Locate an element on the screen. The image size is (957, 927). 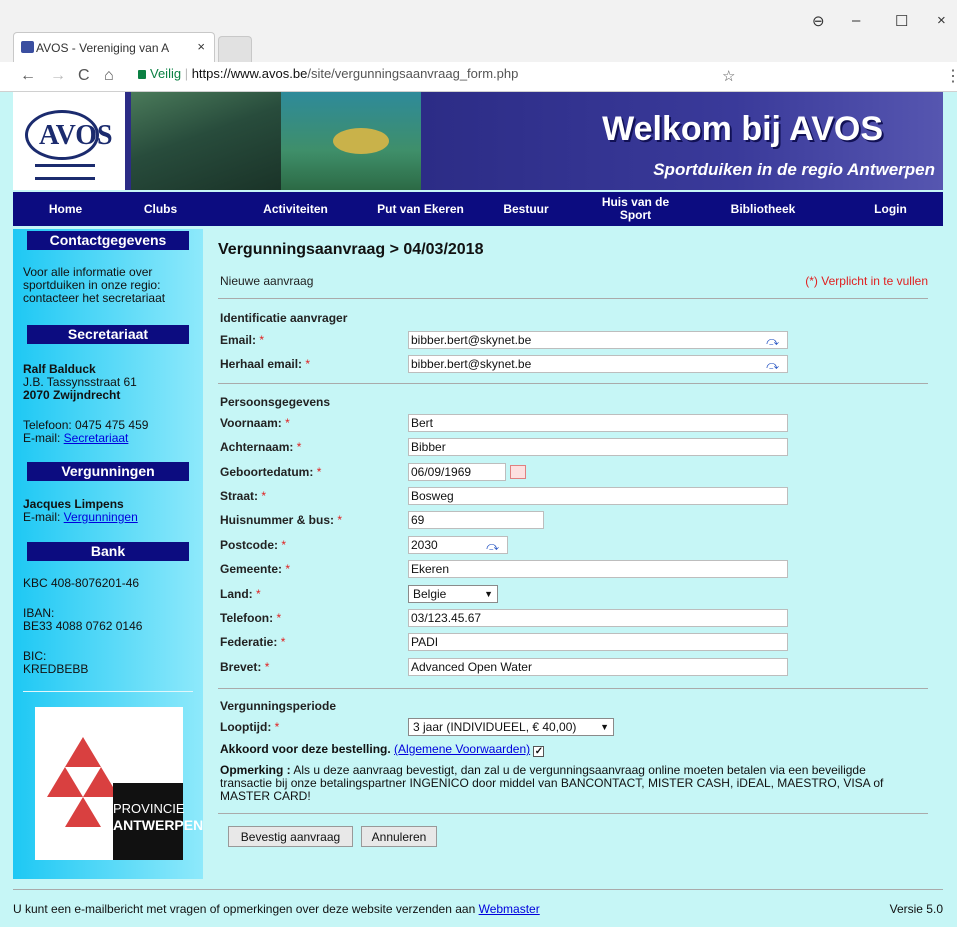
footer-divider is located at coordinates (478, 889).